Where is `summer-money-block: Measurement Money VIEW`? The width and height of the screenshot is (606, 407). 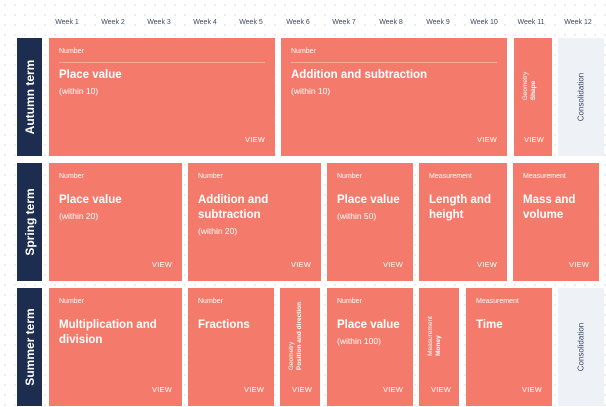
summer-money-block: Measurement Money VIEW is located at coordinates (439, 347).